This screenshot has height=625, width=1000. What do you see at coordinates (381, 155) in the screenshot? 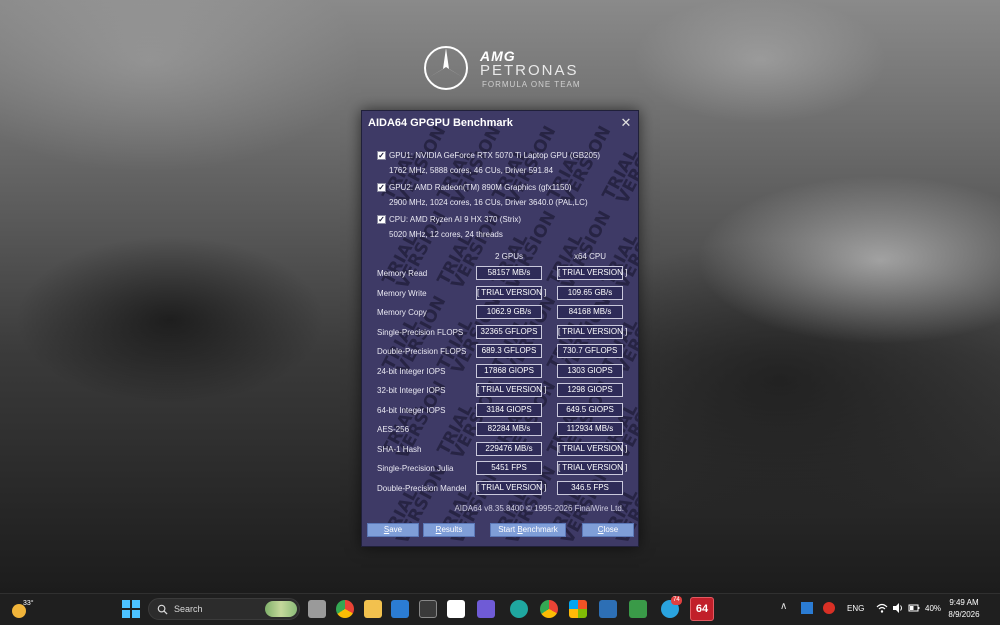
I see `gpu1-checkbox: ✓` at bounding box center [381, 155].